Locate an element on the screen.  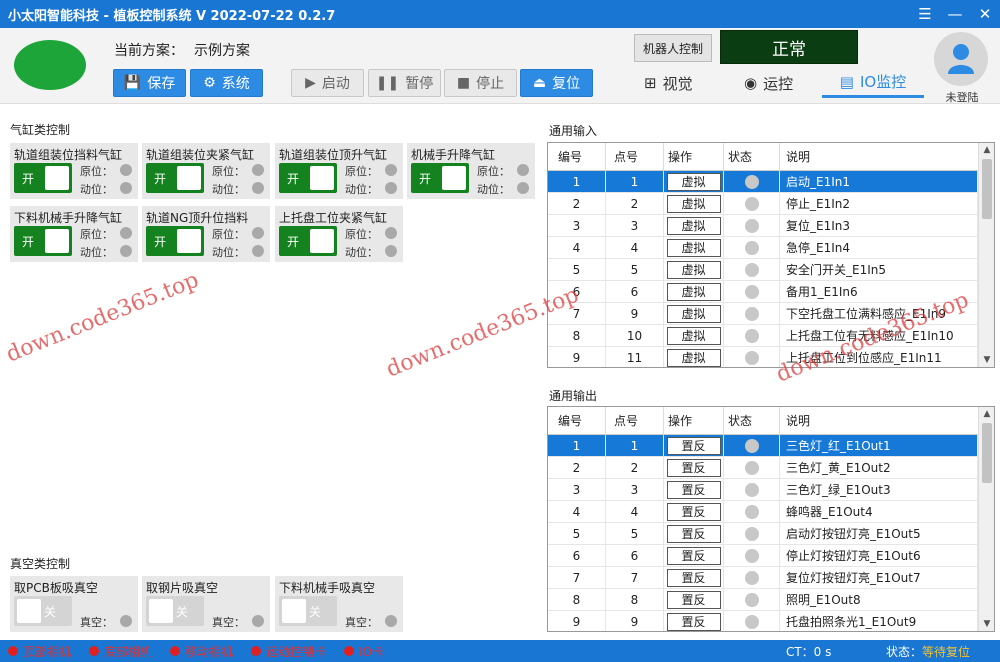
vacuum-indicator-icon is located at coordinates (258, 621).